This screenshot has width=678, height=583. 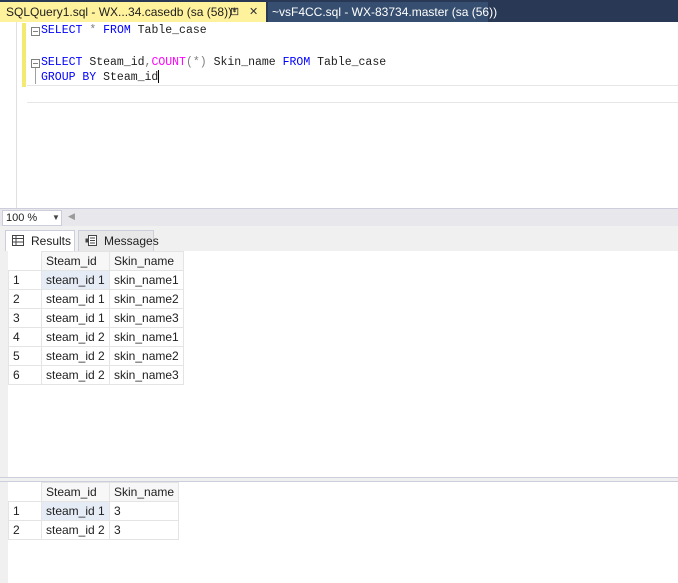 What do you see at coordinates (352, 94) in the screenshot?
I see `current-line-highlight` at bounding box center [352, 94].